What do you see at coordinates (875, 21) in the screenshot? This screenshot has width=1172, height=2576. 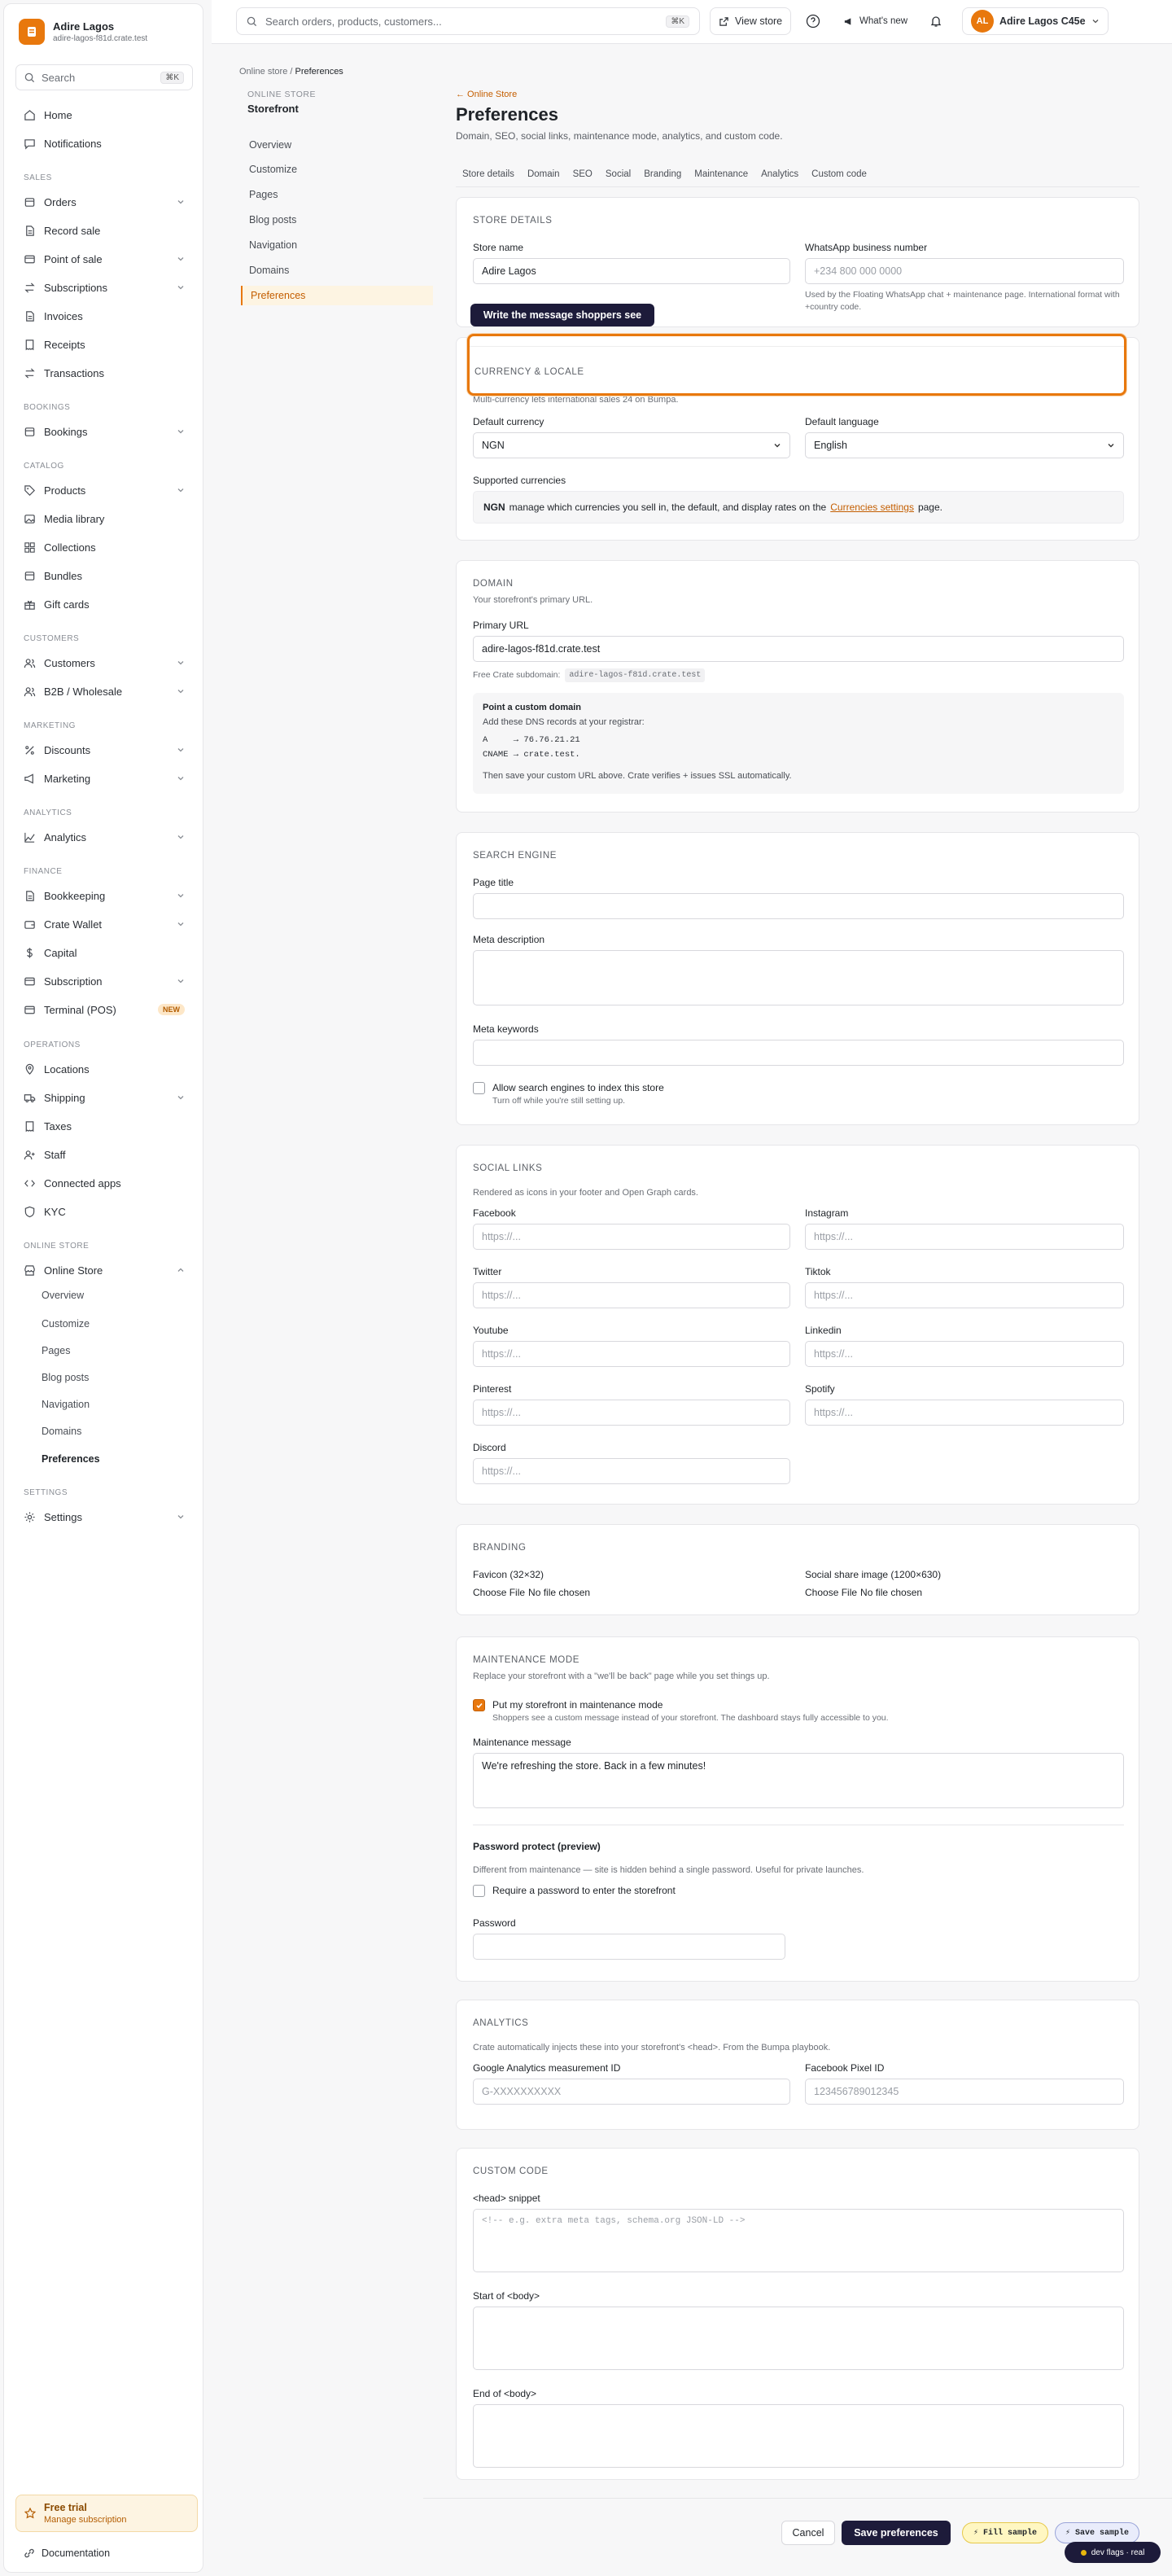 I see `whats-new-button: What's new` at bounding box center [875, 21].